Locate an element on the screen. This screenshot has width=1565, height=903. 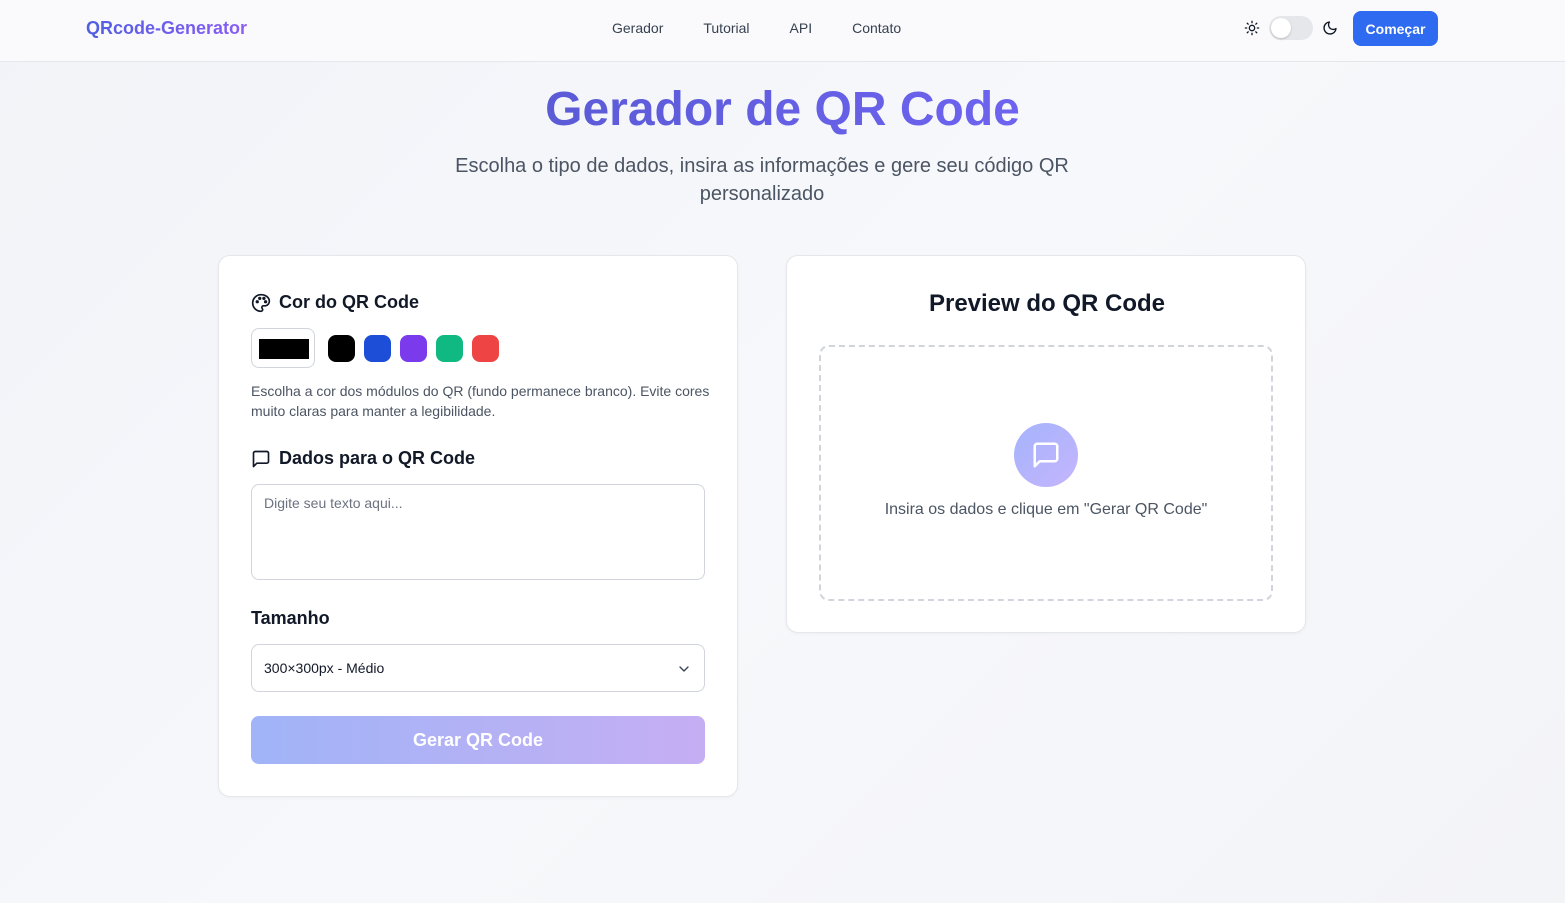
preview-title: Preview do QR Code is located at coordinates (1047, 303).